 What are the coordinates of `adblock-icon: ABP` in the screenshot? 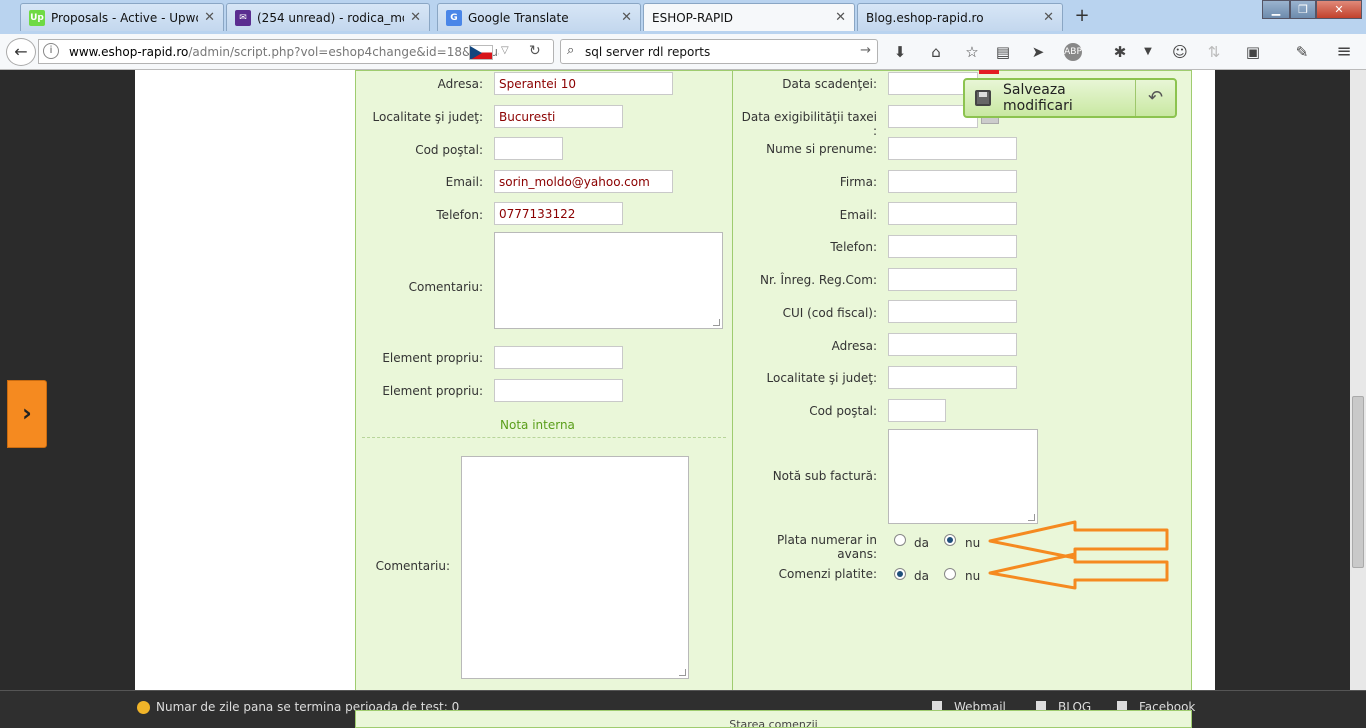 It's located at (1073, 52).